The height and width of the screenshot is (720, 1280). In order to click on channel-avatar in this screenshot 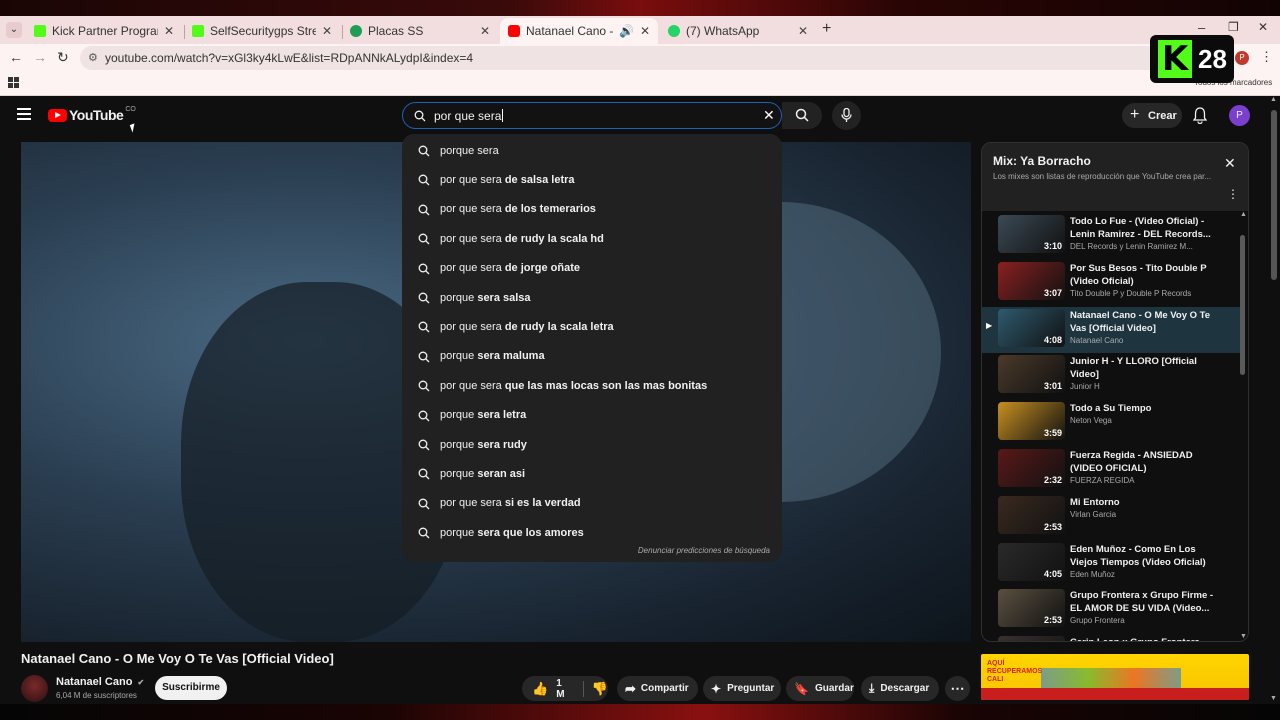, I will do `click(34, 688)`.